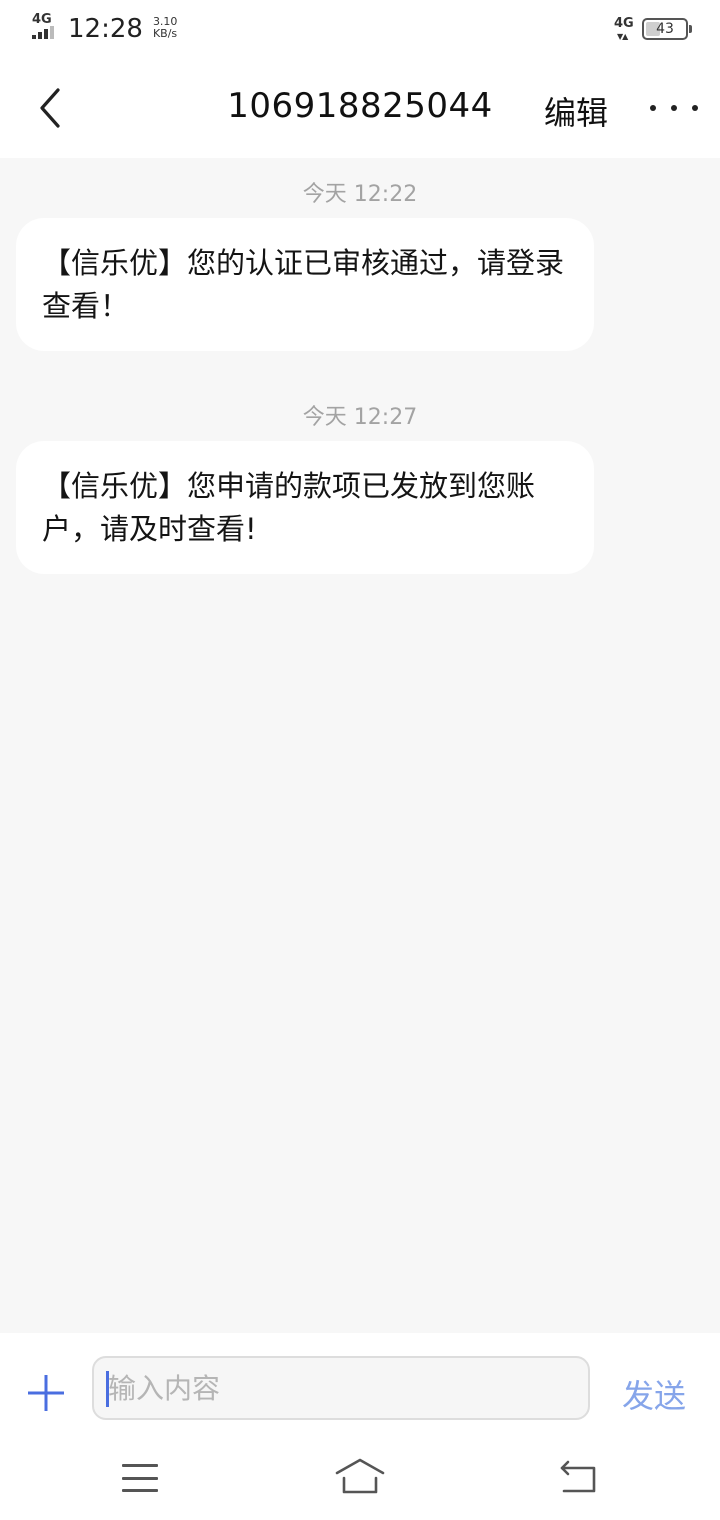  I want to click on network-type-left: 4G, so click(42, 19).